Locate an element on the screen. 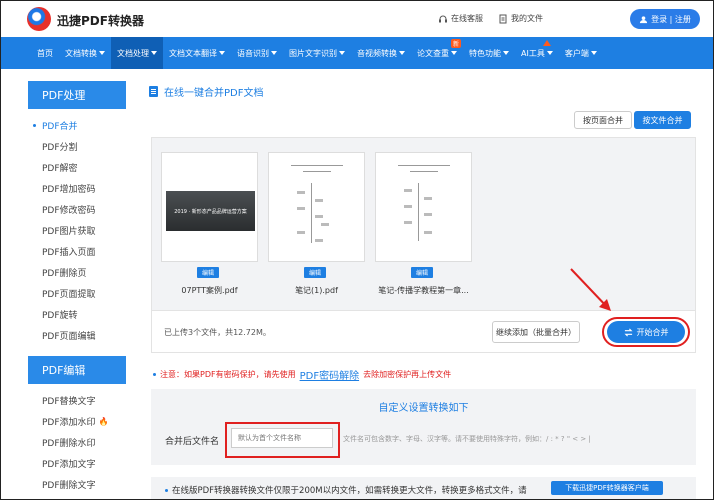 Image resolution: width=714 pixels, height=500 pixels. swap-icon is located at coordinates (628, 332).